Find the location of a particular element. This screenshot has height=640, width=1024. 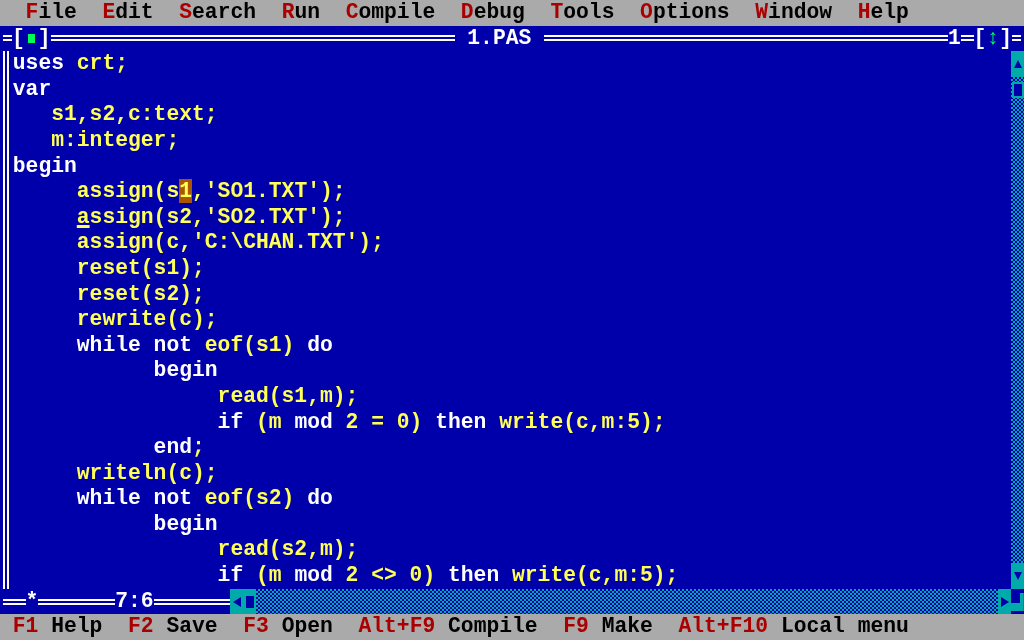

code-line: m:integer; is located at coordinates (115, 140).